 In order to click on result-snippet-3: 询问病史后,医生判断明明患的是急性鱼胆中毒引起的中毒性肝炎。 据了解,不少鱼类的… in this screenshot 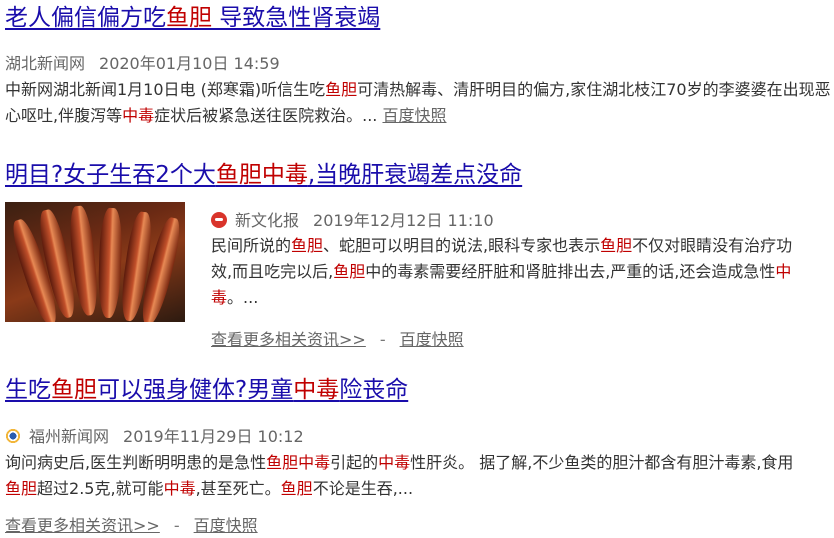, I will do `click(399, 475)`.